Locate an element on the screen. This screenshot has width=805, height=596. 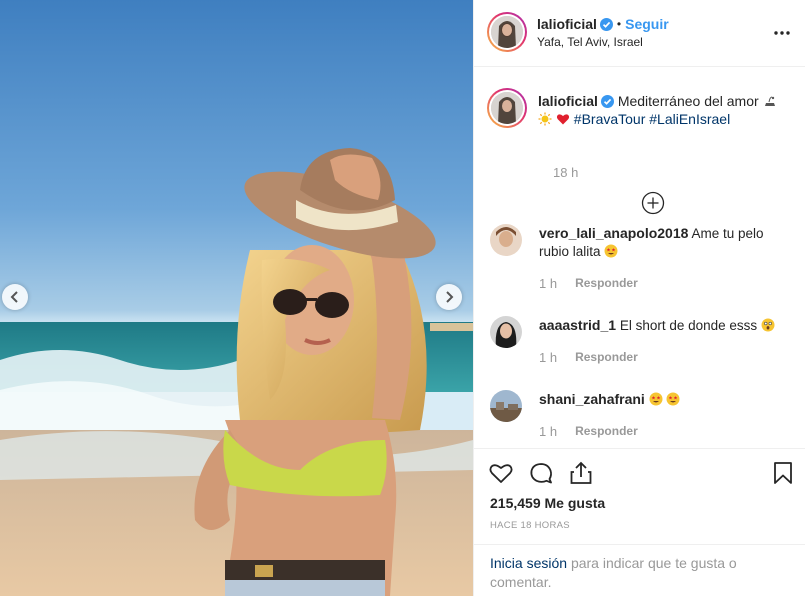
astonished-emoji-icon is located at coordinates (768, 325).